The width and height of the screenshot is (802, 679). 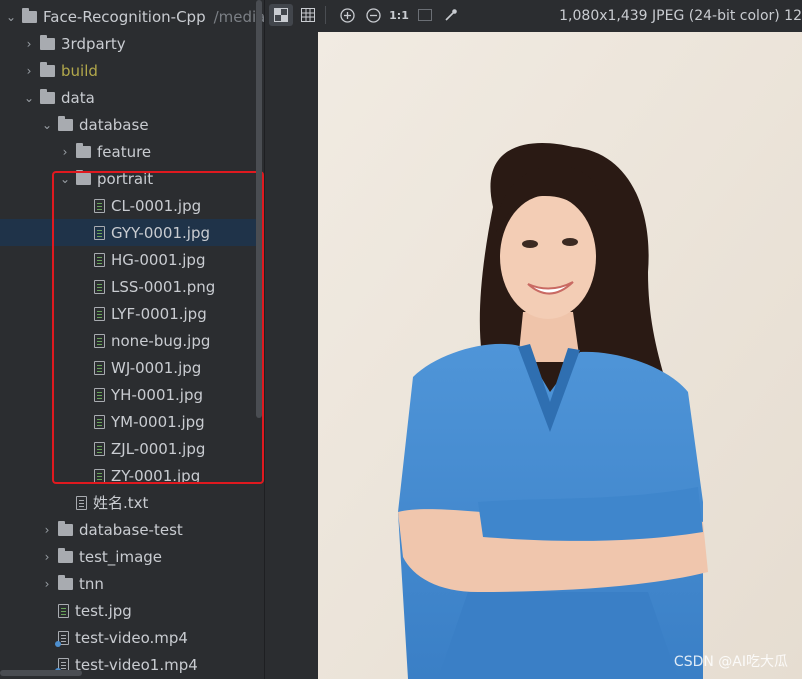 I want to click on tree-row: › database-test, so click(x=128, y=529).